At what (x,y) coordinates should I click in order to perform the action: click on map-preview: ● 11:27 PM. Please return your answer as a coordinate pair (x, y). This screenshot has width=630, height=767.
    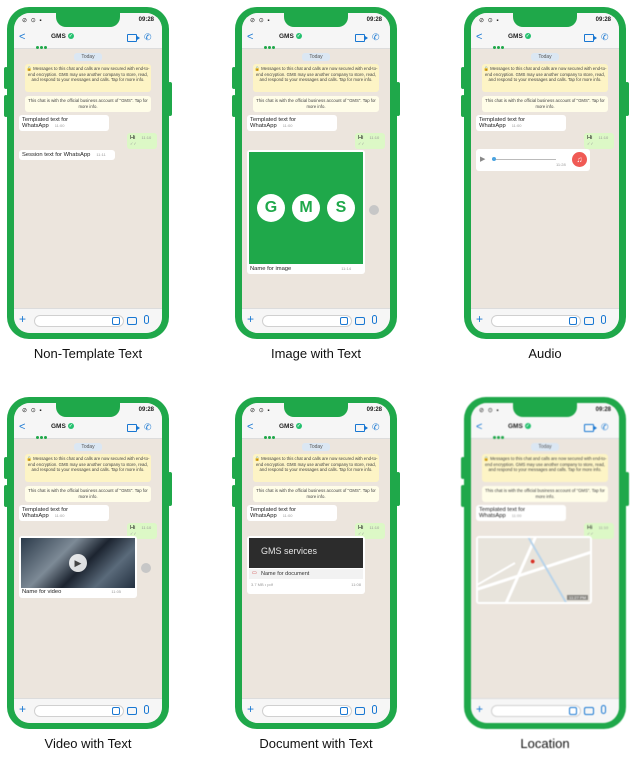
    Looking at the image, I should click on (534, 570).